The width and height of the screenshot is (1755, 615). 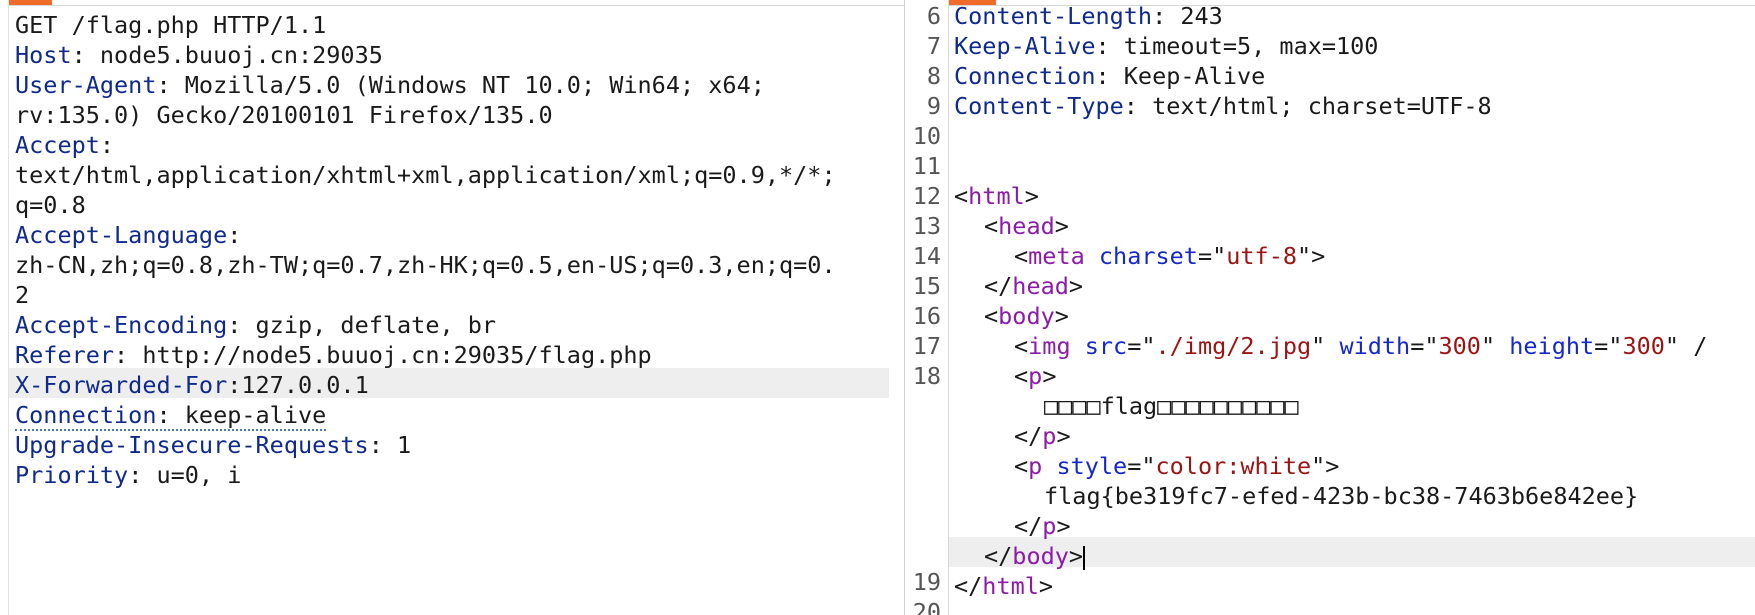 What do you see at coordinates (284, 115) in the screenshot?
I see `request-line-3-wrap: rv:135.0) Gecko/20100101 Firefox/135.0` at bounding box center [284, 115].